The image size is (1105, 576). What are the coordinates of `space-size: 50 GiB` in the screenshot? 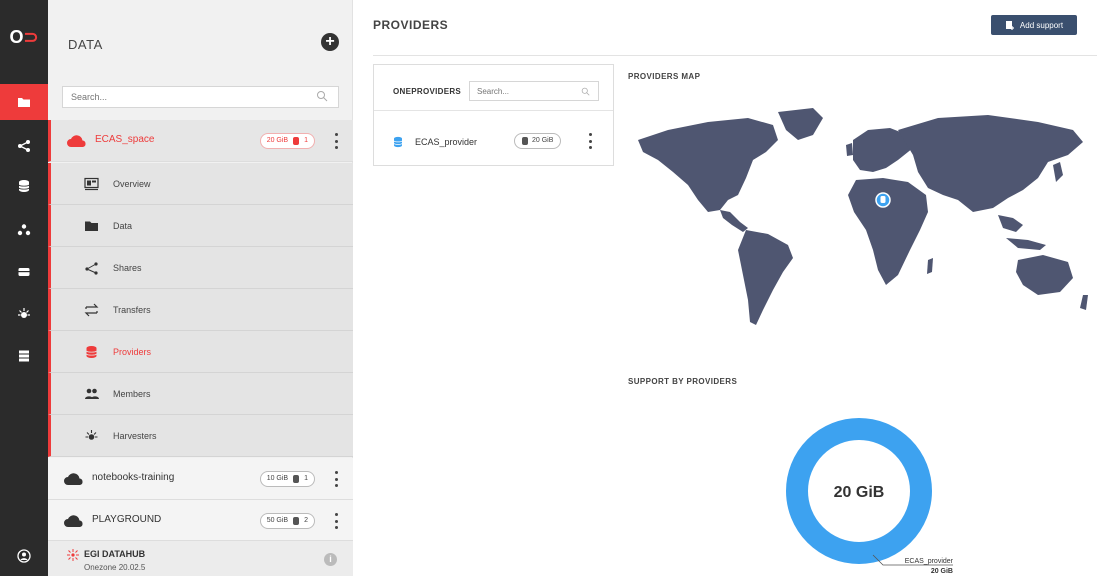 It's located at (277, 520).